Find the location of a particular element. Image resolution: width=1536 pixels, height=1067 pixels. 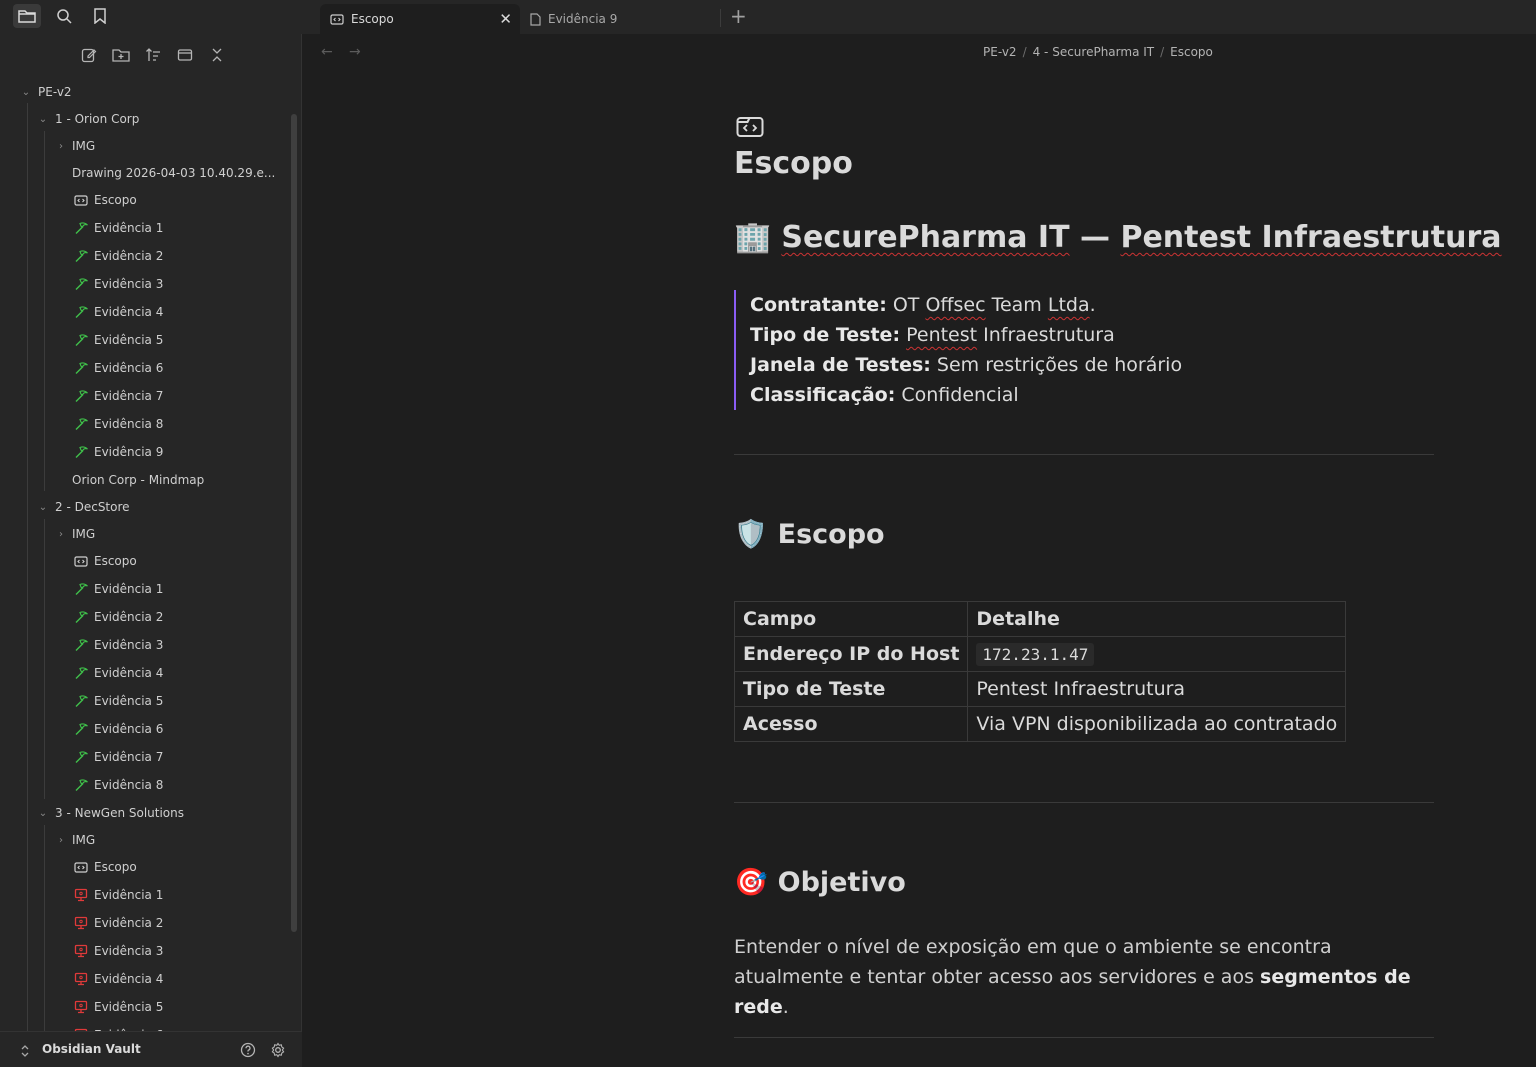

inline-code: 172.23.1.47 is located at coordinates (1035, 654).